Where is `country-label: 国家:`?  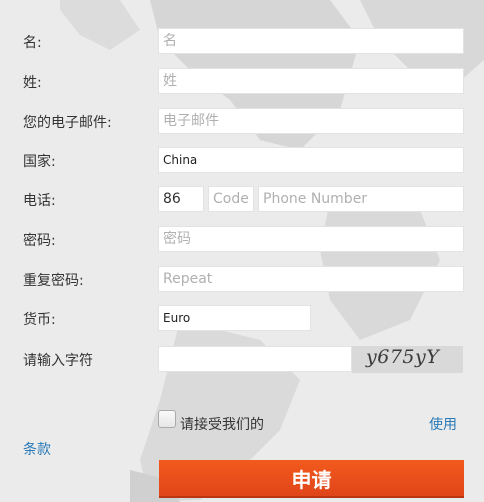 country-label: 国家: is located at coordinates (39, 162).